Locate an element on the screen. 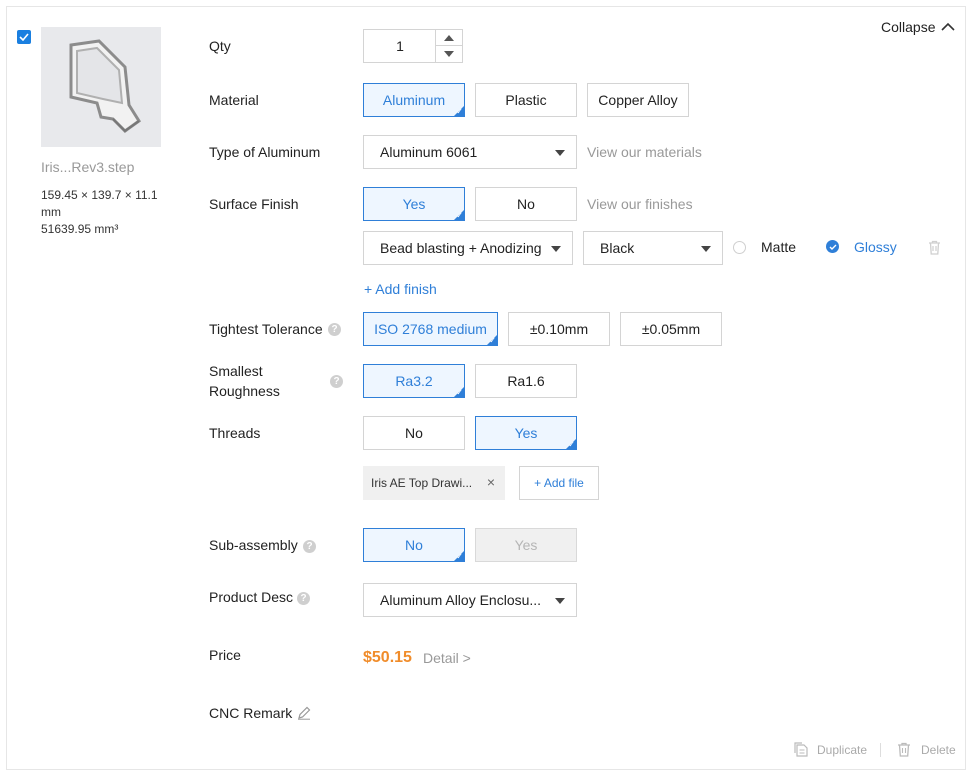 Image resolution: width=974 pixels, height=776 pixels. aluminum-type-select: Aluminum 6061 is located at coordinates (470, 152).